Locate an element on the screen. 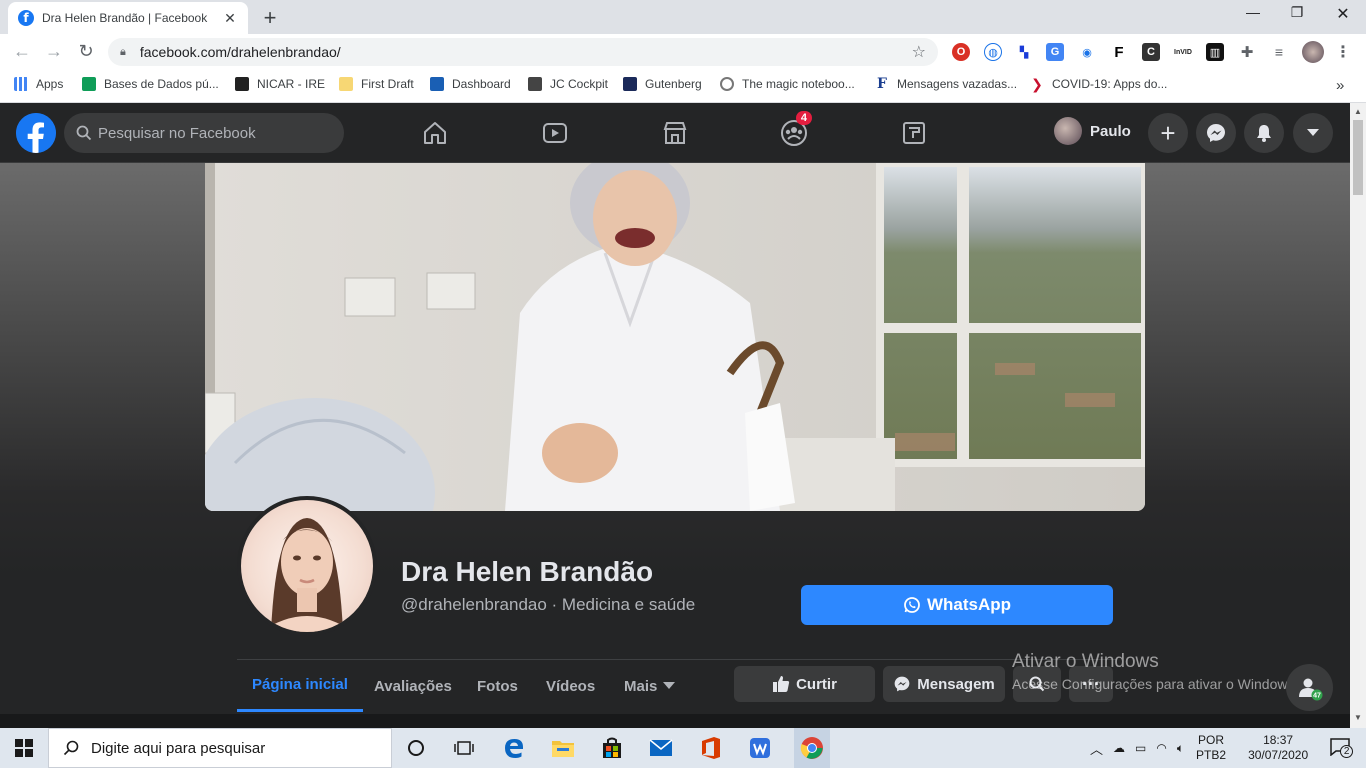 Image resolution: width=1366 pixels, height=768 pixels. bookmark-star-icon: ☆ is located at coordinates (919, 52).